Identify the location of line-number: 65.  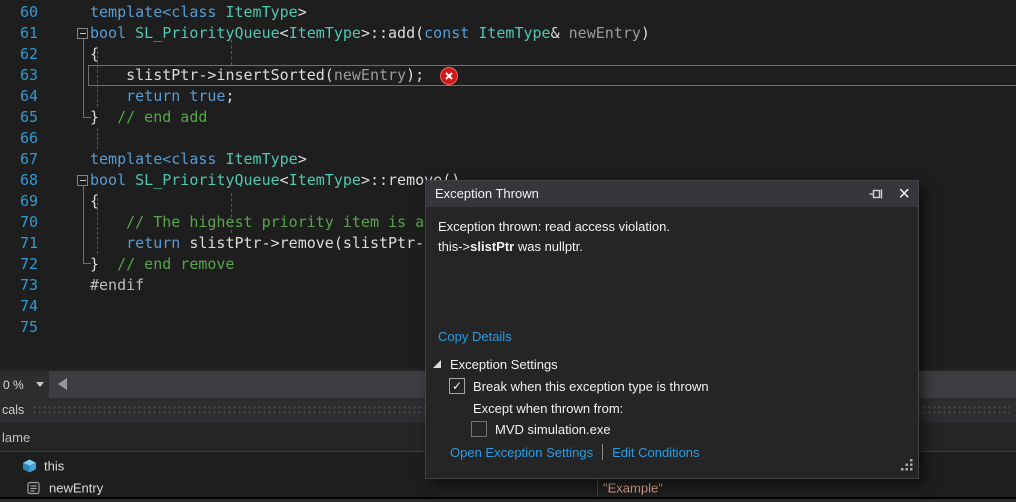
(28, 117).